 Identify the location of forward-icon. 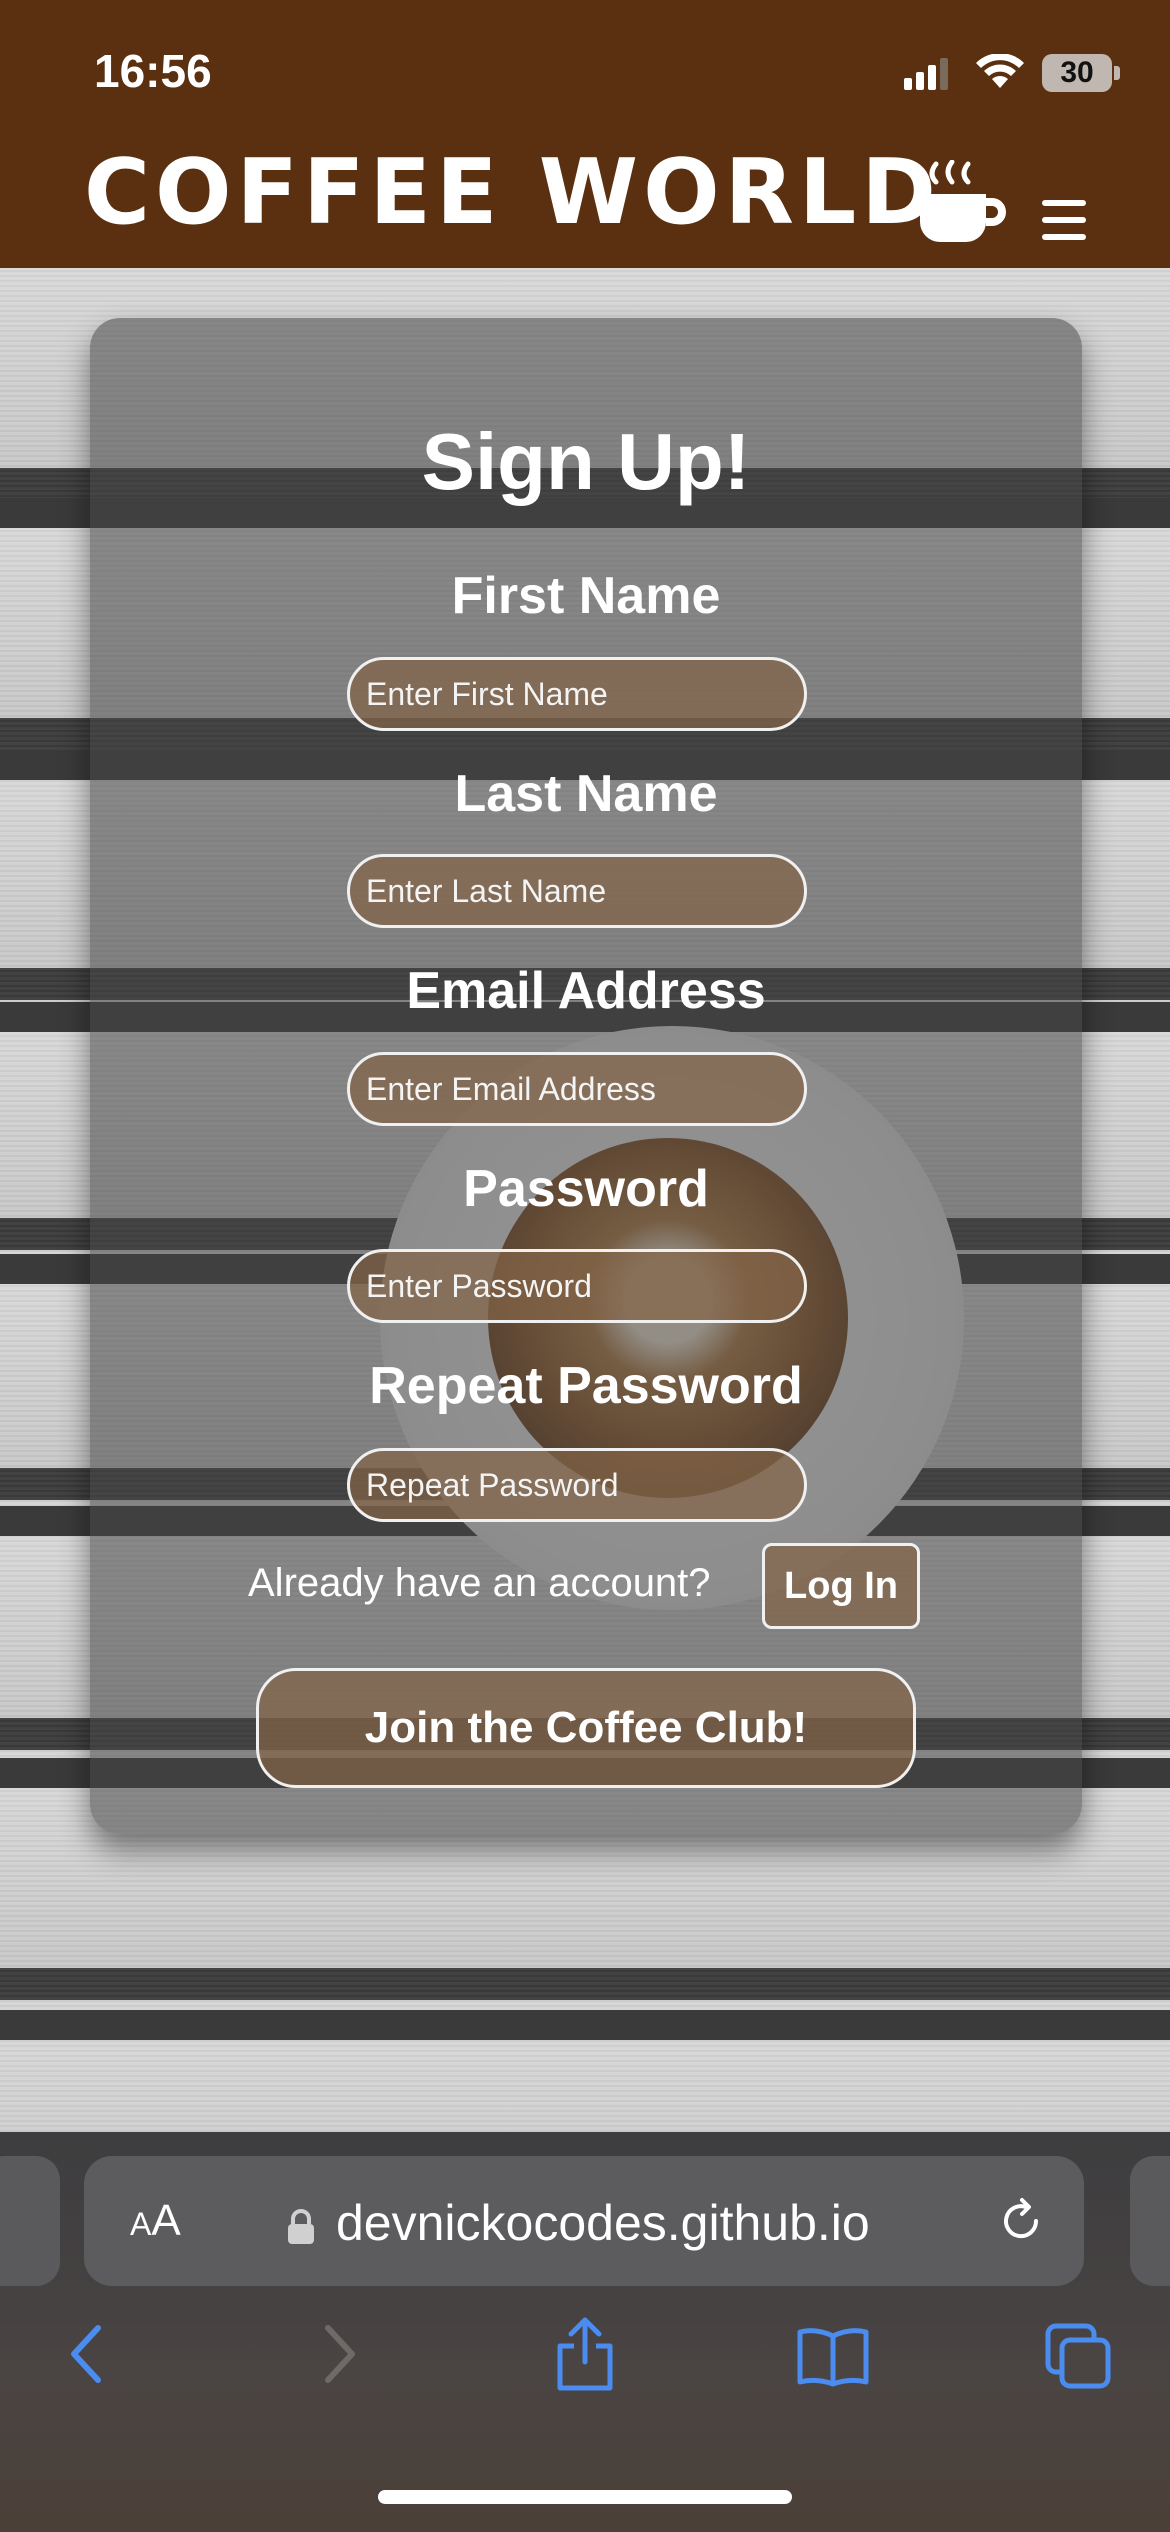
(340, 2354).